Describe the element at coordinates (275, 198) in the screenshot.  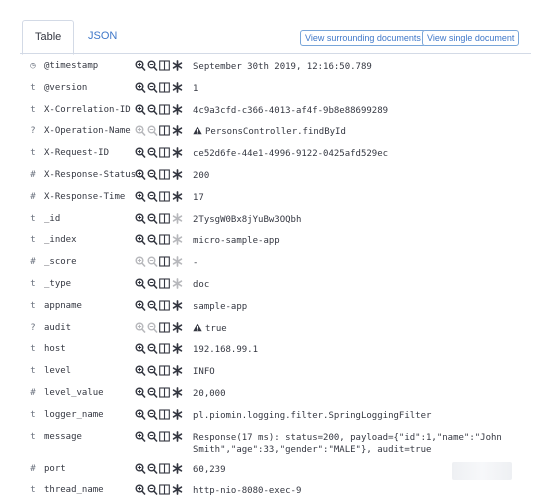
I see `field-row: # X-Response-Time 17` at that location.